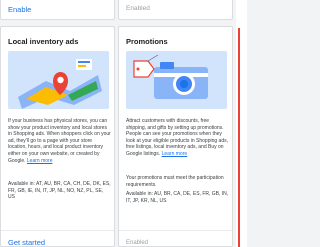 Image resolution: width=320 pixels, height=247 pixels. Describe the element at coordinates (26, 242) in the screenshot. I see `get-started-button: Get started` at that location.